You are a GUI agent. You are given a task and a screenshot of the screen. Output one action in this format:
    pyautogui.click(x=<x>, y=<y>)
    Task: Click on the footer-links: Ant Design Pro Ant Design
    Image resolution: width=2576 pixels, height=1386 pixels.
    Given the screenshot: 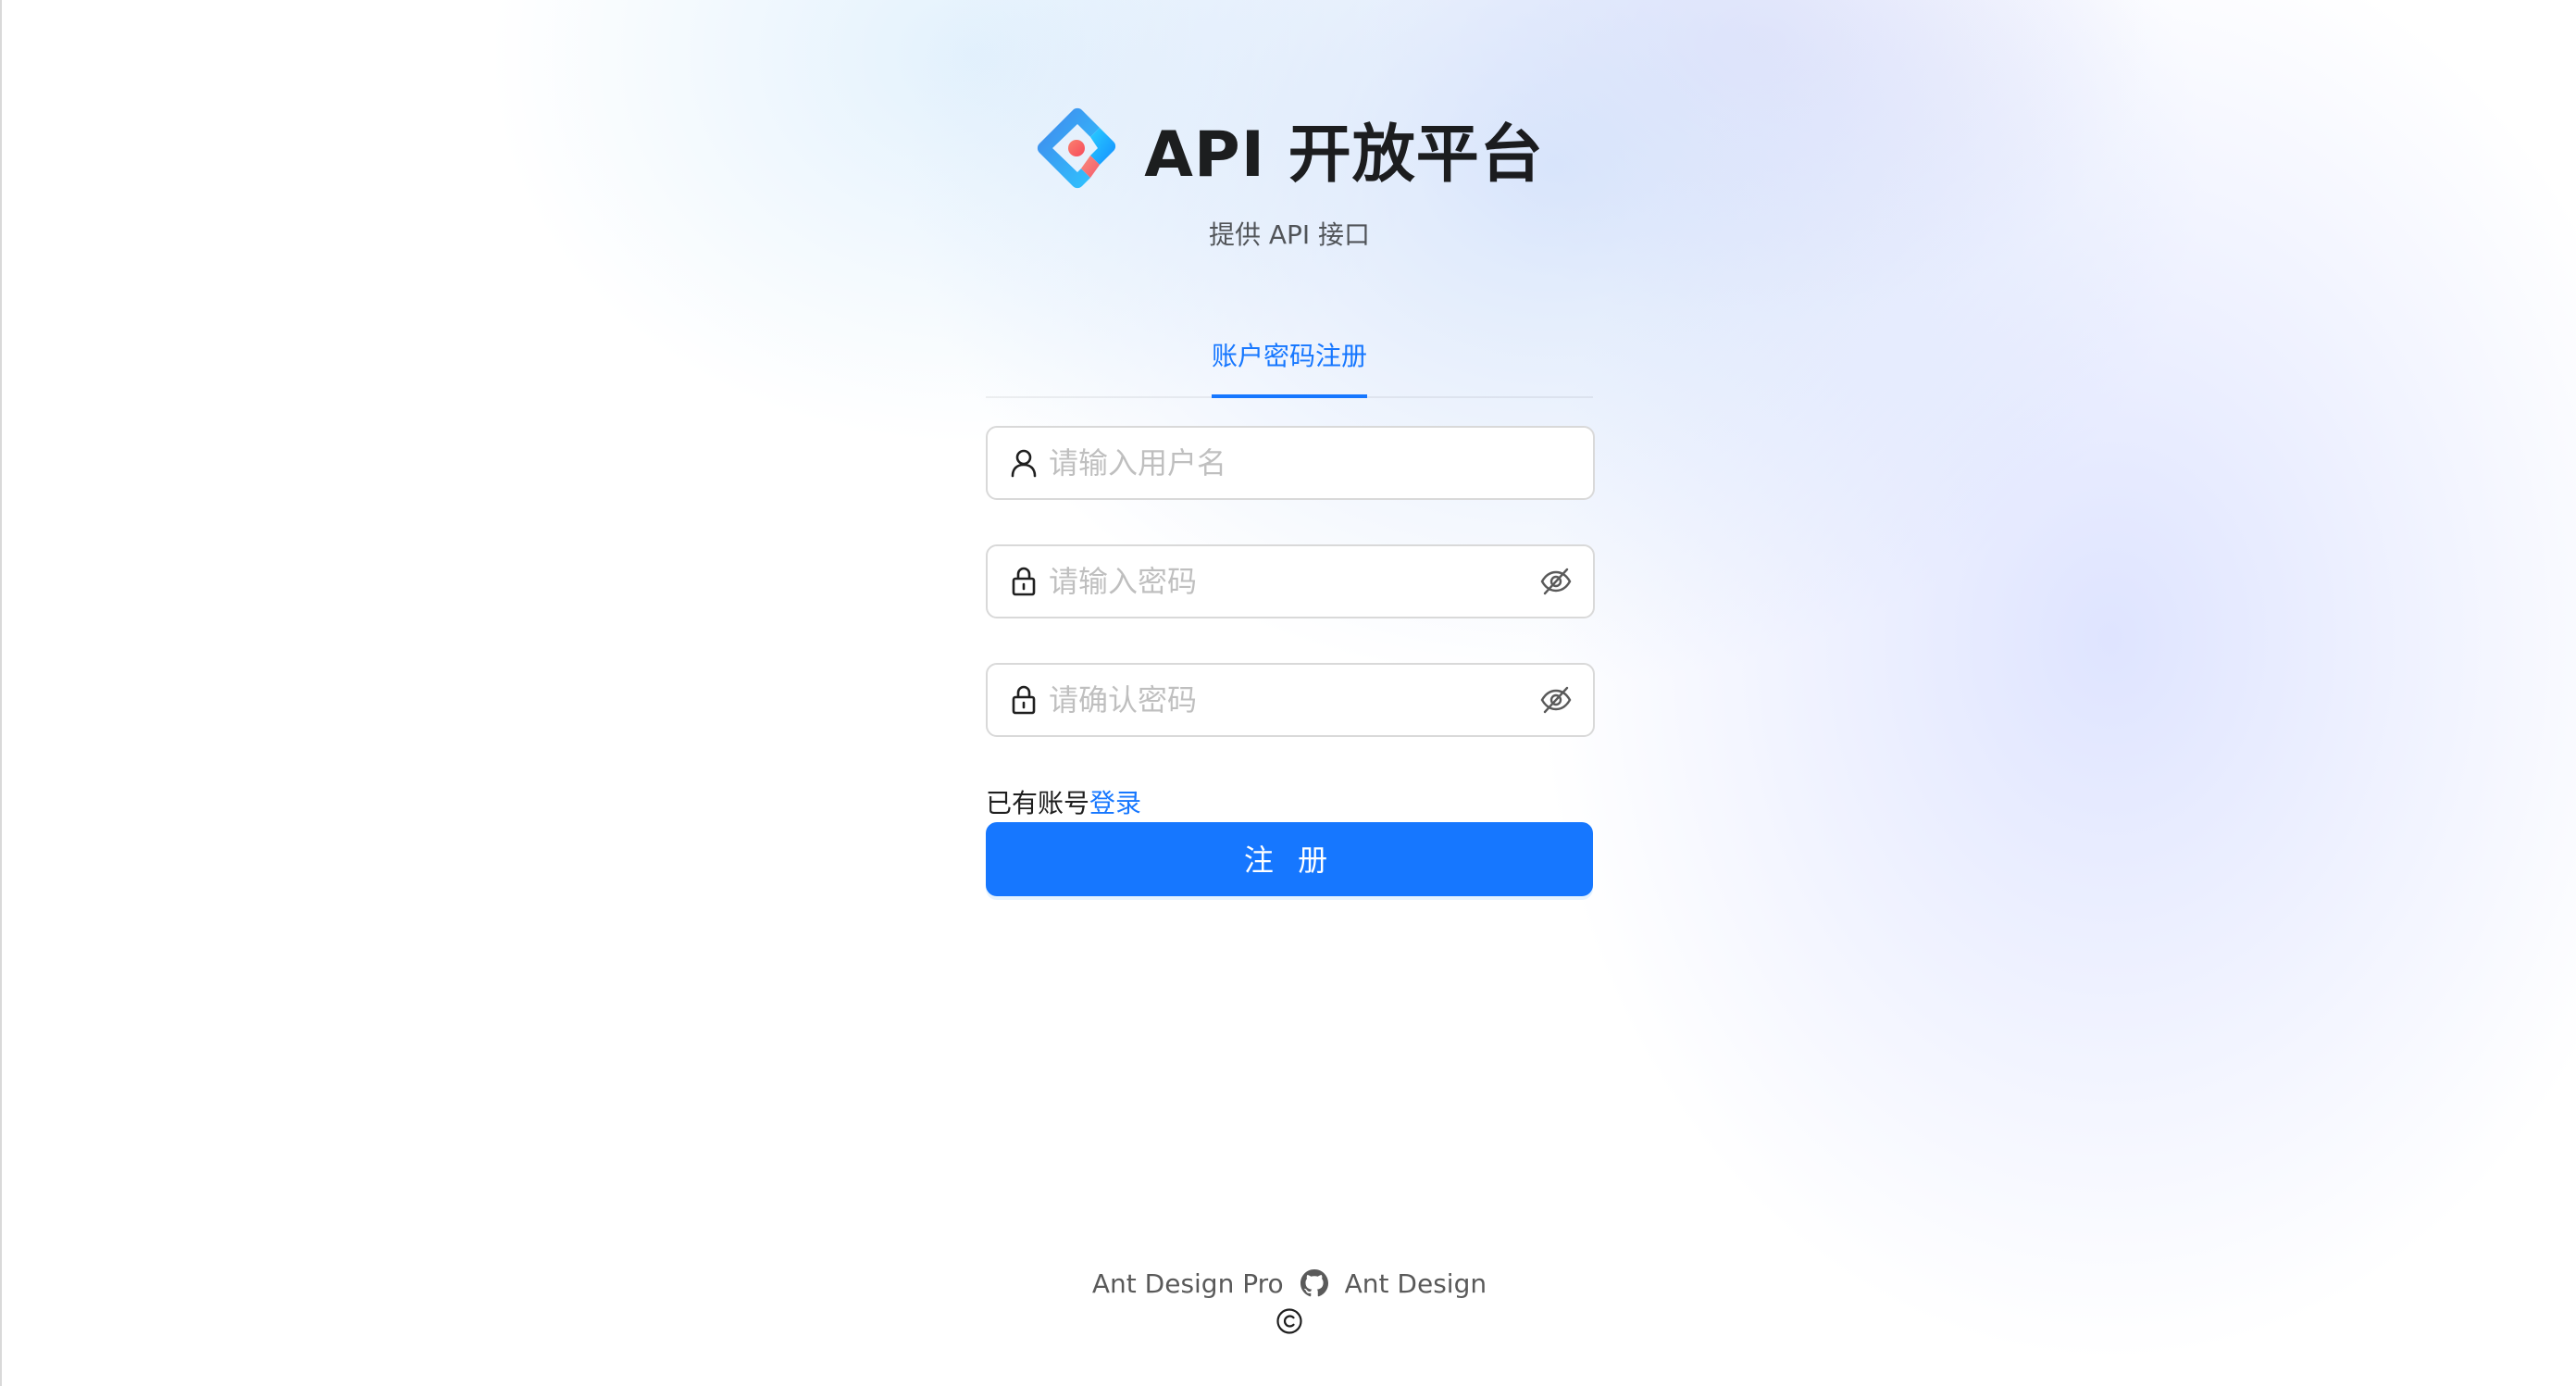 What is the action you would take?
    pyautogui.click(x=1289, y=1283)
    